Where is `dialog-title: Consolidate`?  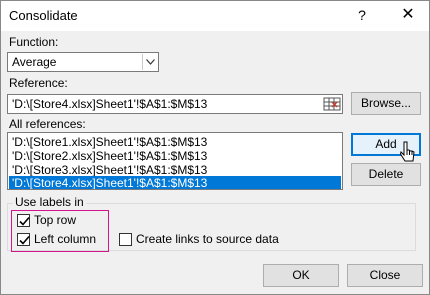 dialog-title: Consolidate is located at coordinates (43, 15).